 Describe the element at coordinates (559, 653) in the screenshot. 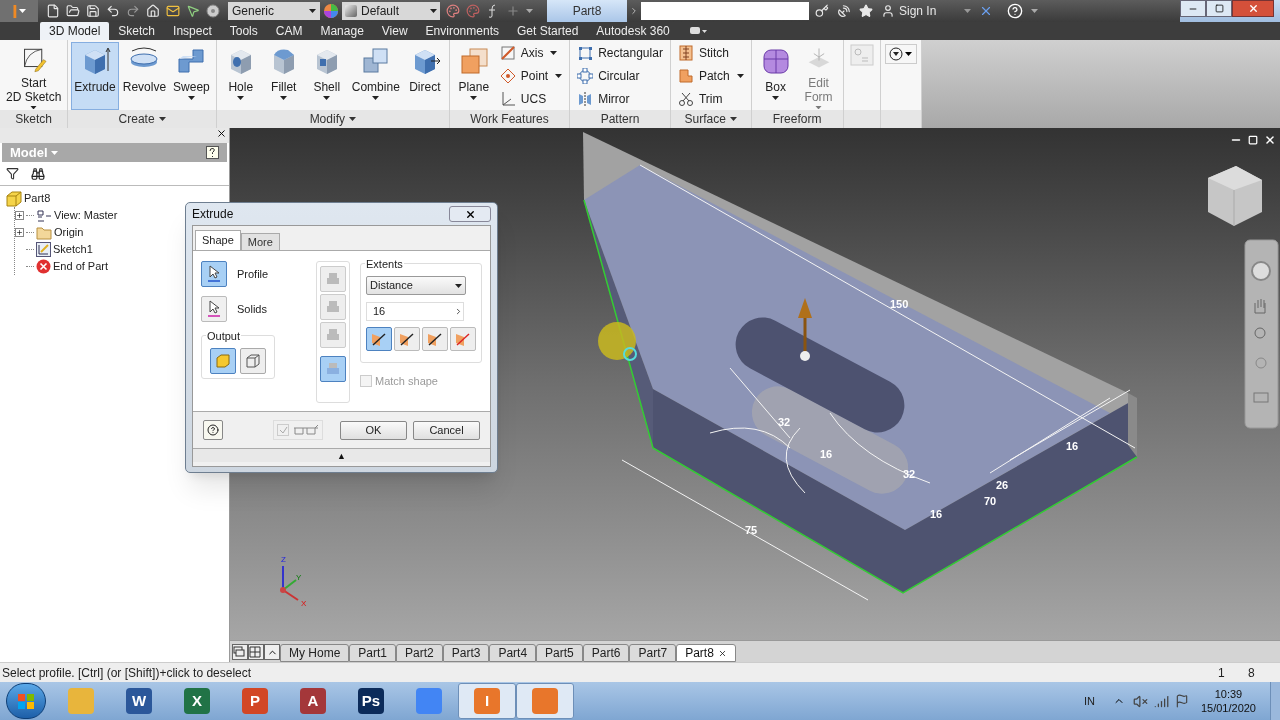

I see `document-tab: Part5` at that location.